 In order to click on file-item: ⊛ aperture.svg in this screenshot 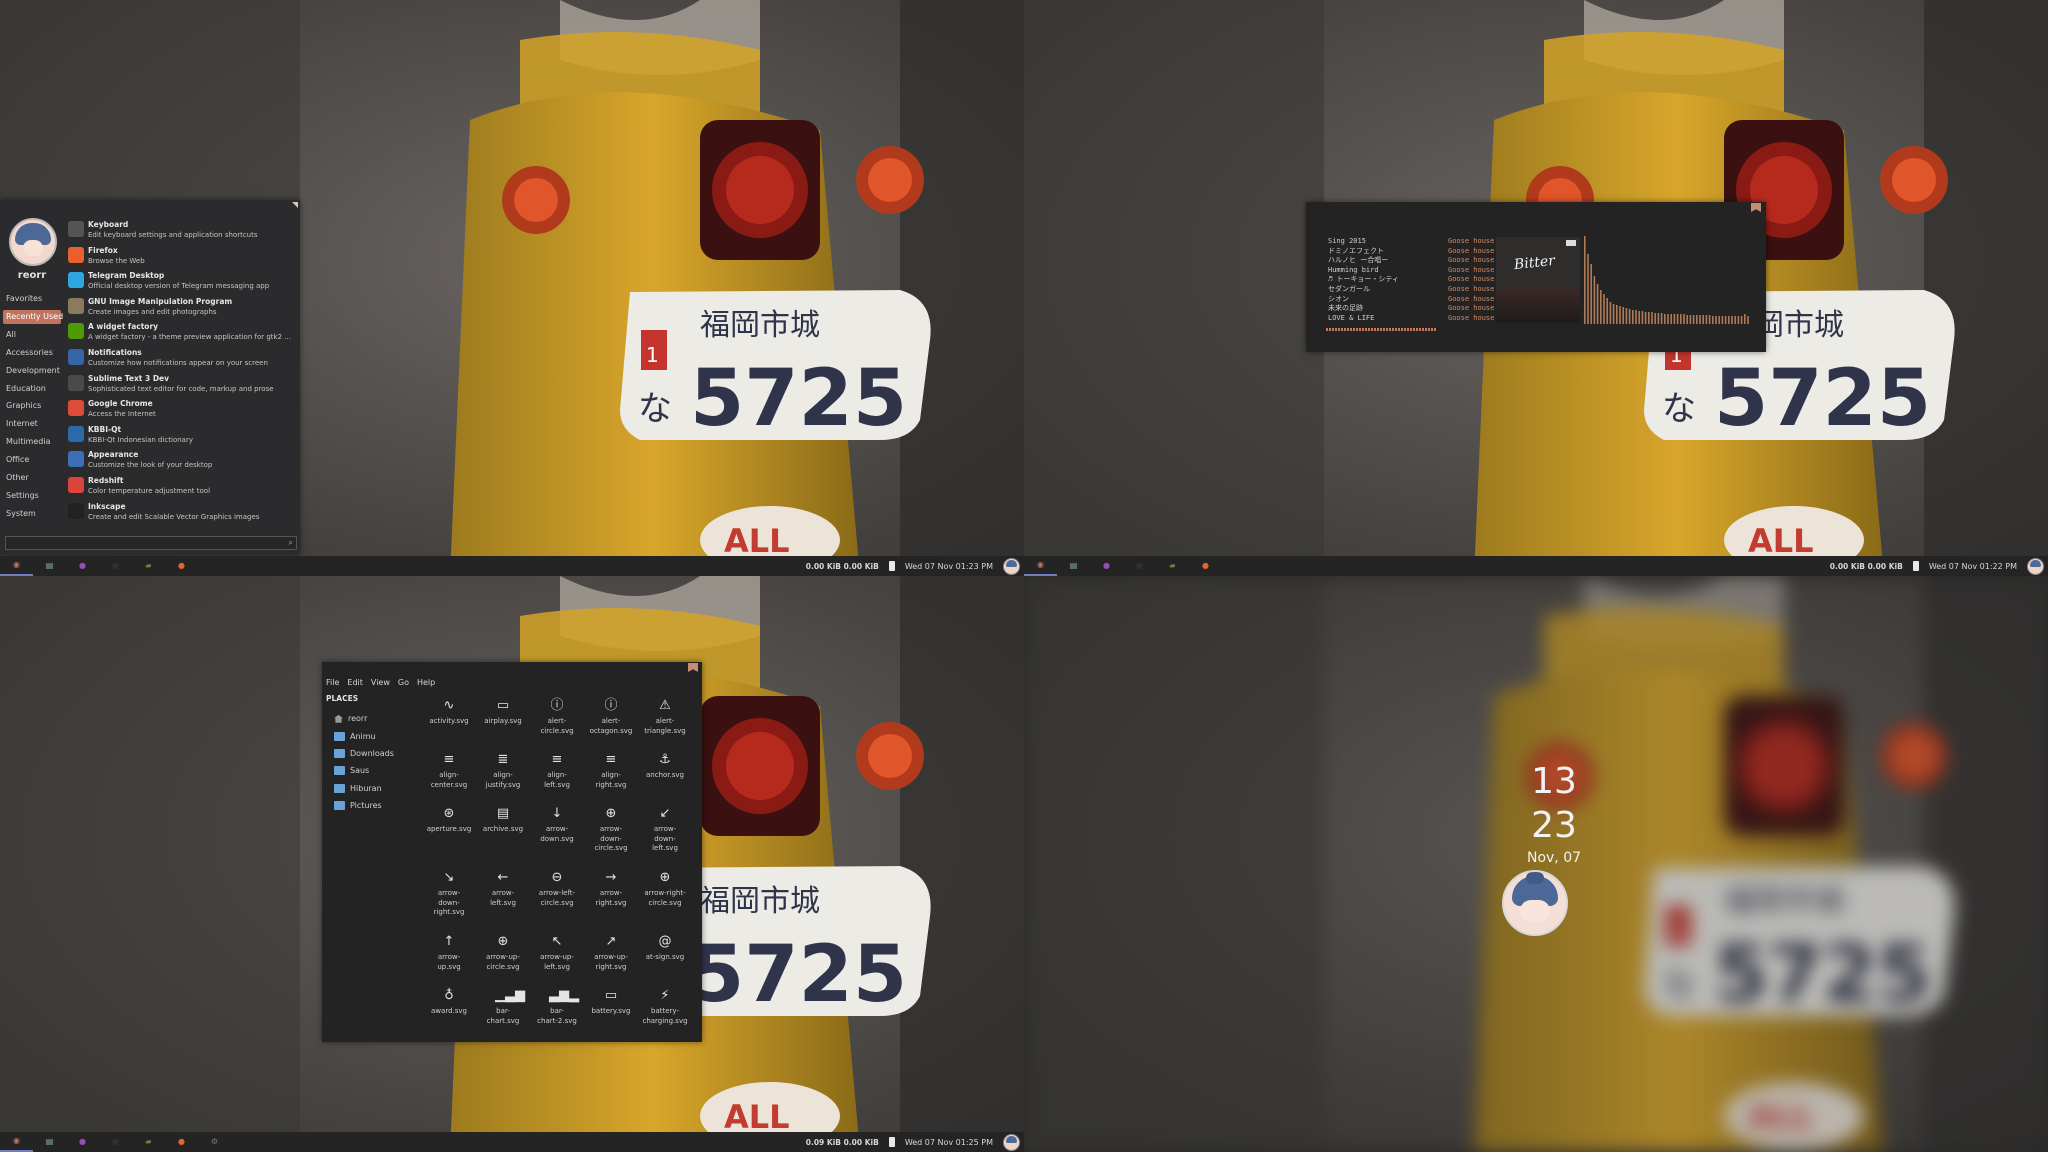, I will do `click(449, 838)`.